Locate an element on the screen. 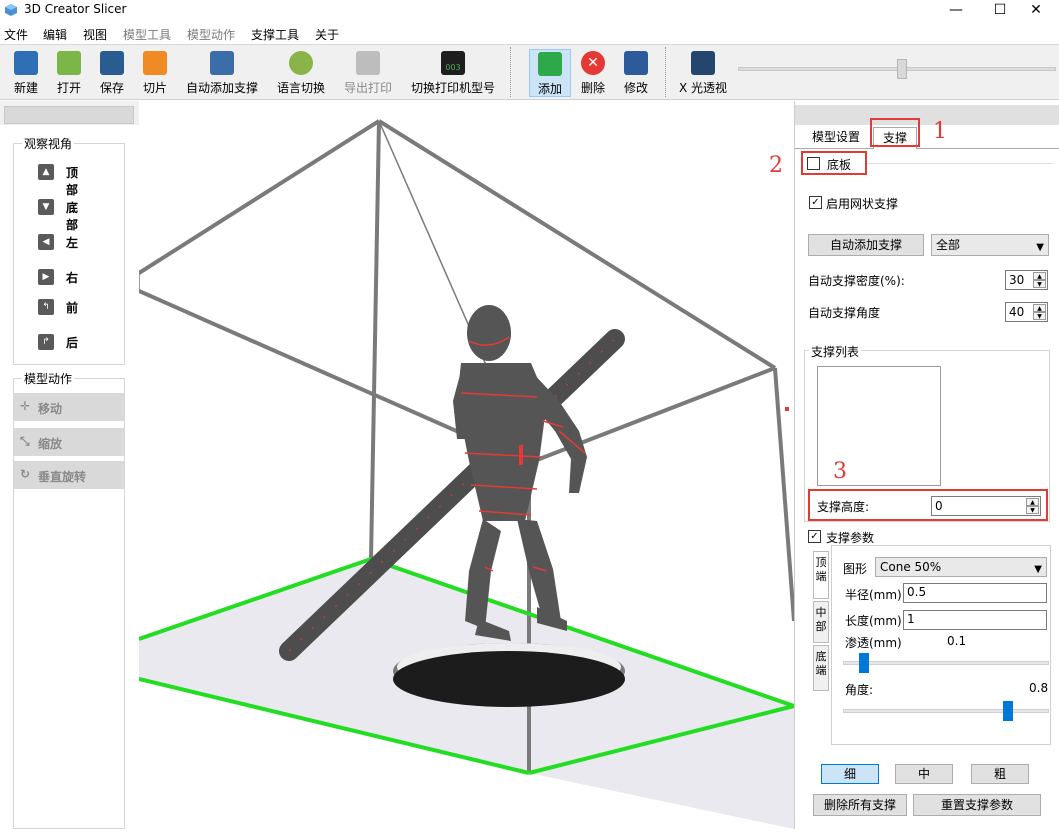 This screenshot has height=832, width=1059. annotation-3: 3 is located at coordinates (840, 471).